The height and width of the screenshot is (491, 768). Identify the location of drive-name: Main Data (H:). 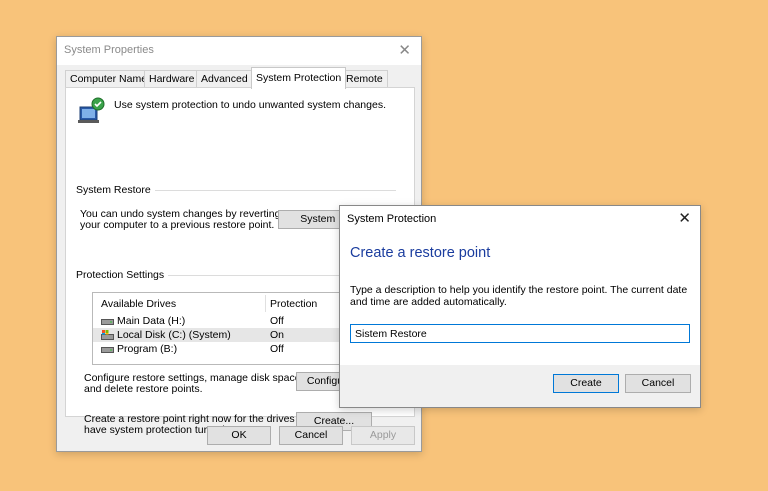
(151, 321).